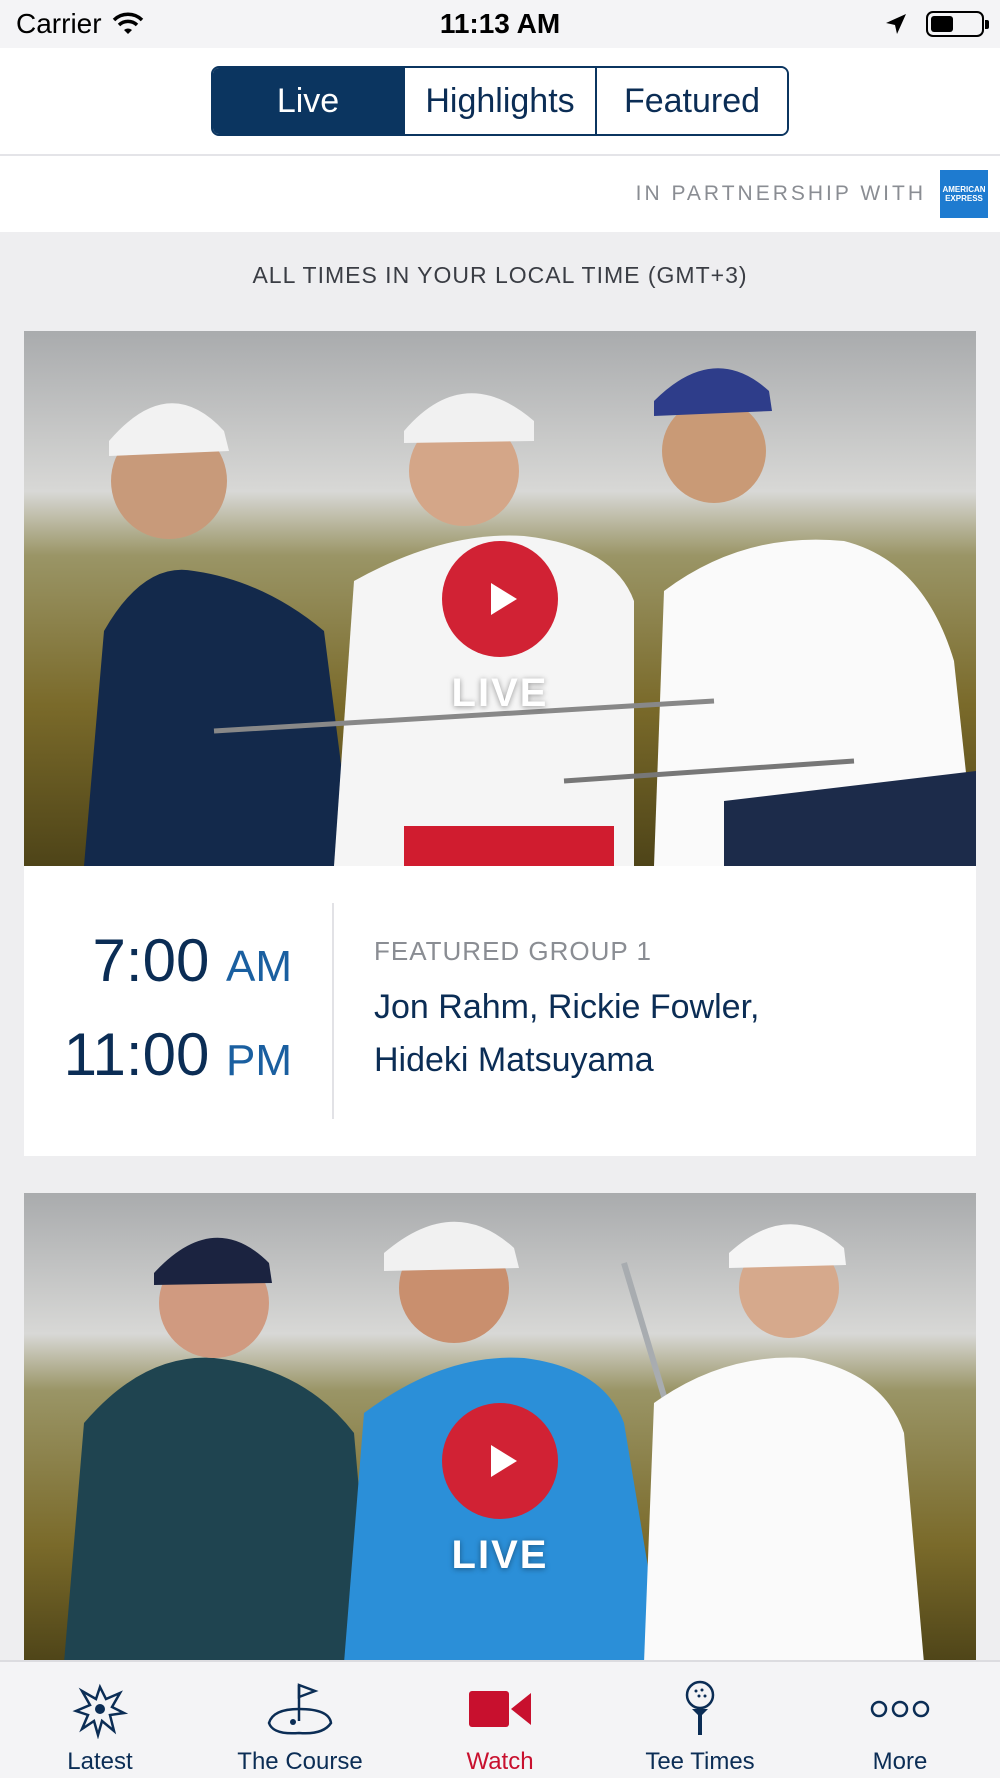 This screenshot has width=1000, height=1778. I want to click on battery-icon, so click(957, 24).